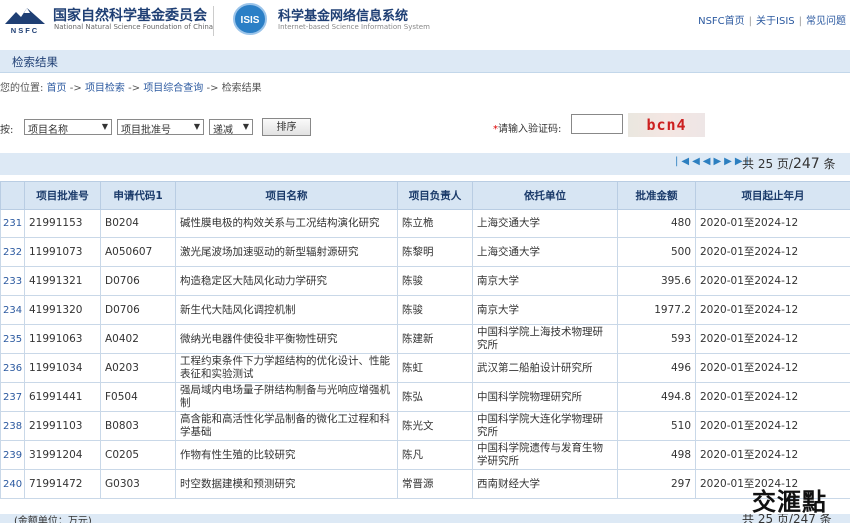  What do you see at coordinates (12, 252) in the screenshot?
I see `cell-row-index: 232` at bounding box center [12, 252].